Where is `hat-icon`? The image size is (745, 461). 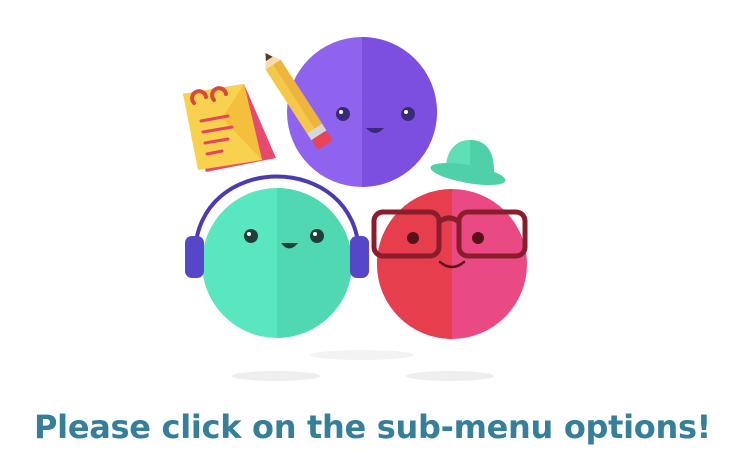 hat-icon is located at coordinates (468, 162).